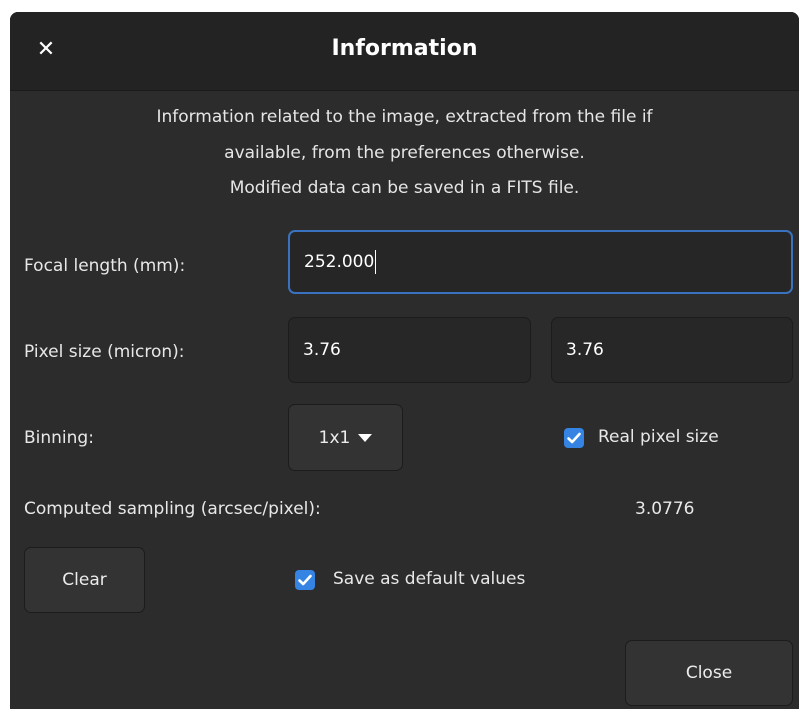 The width and height of the screenshot is (799, 709). What do you see at coordinates (709, 673) in the screenshot?
I see `close-button: Close` at bounding box center [709, 673].